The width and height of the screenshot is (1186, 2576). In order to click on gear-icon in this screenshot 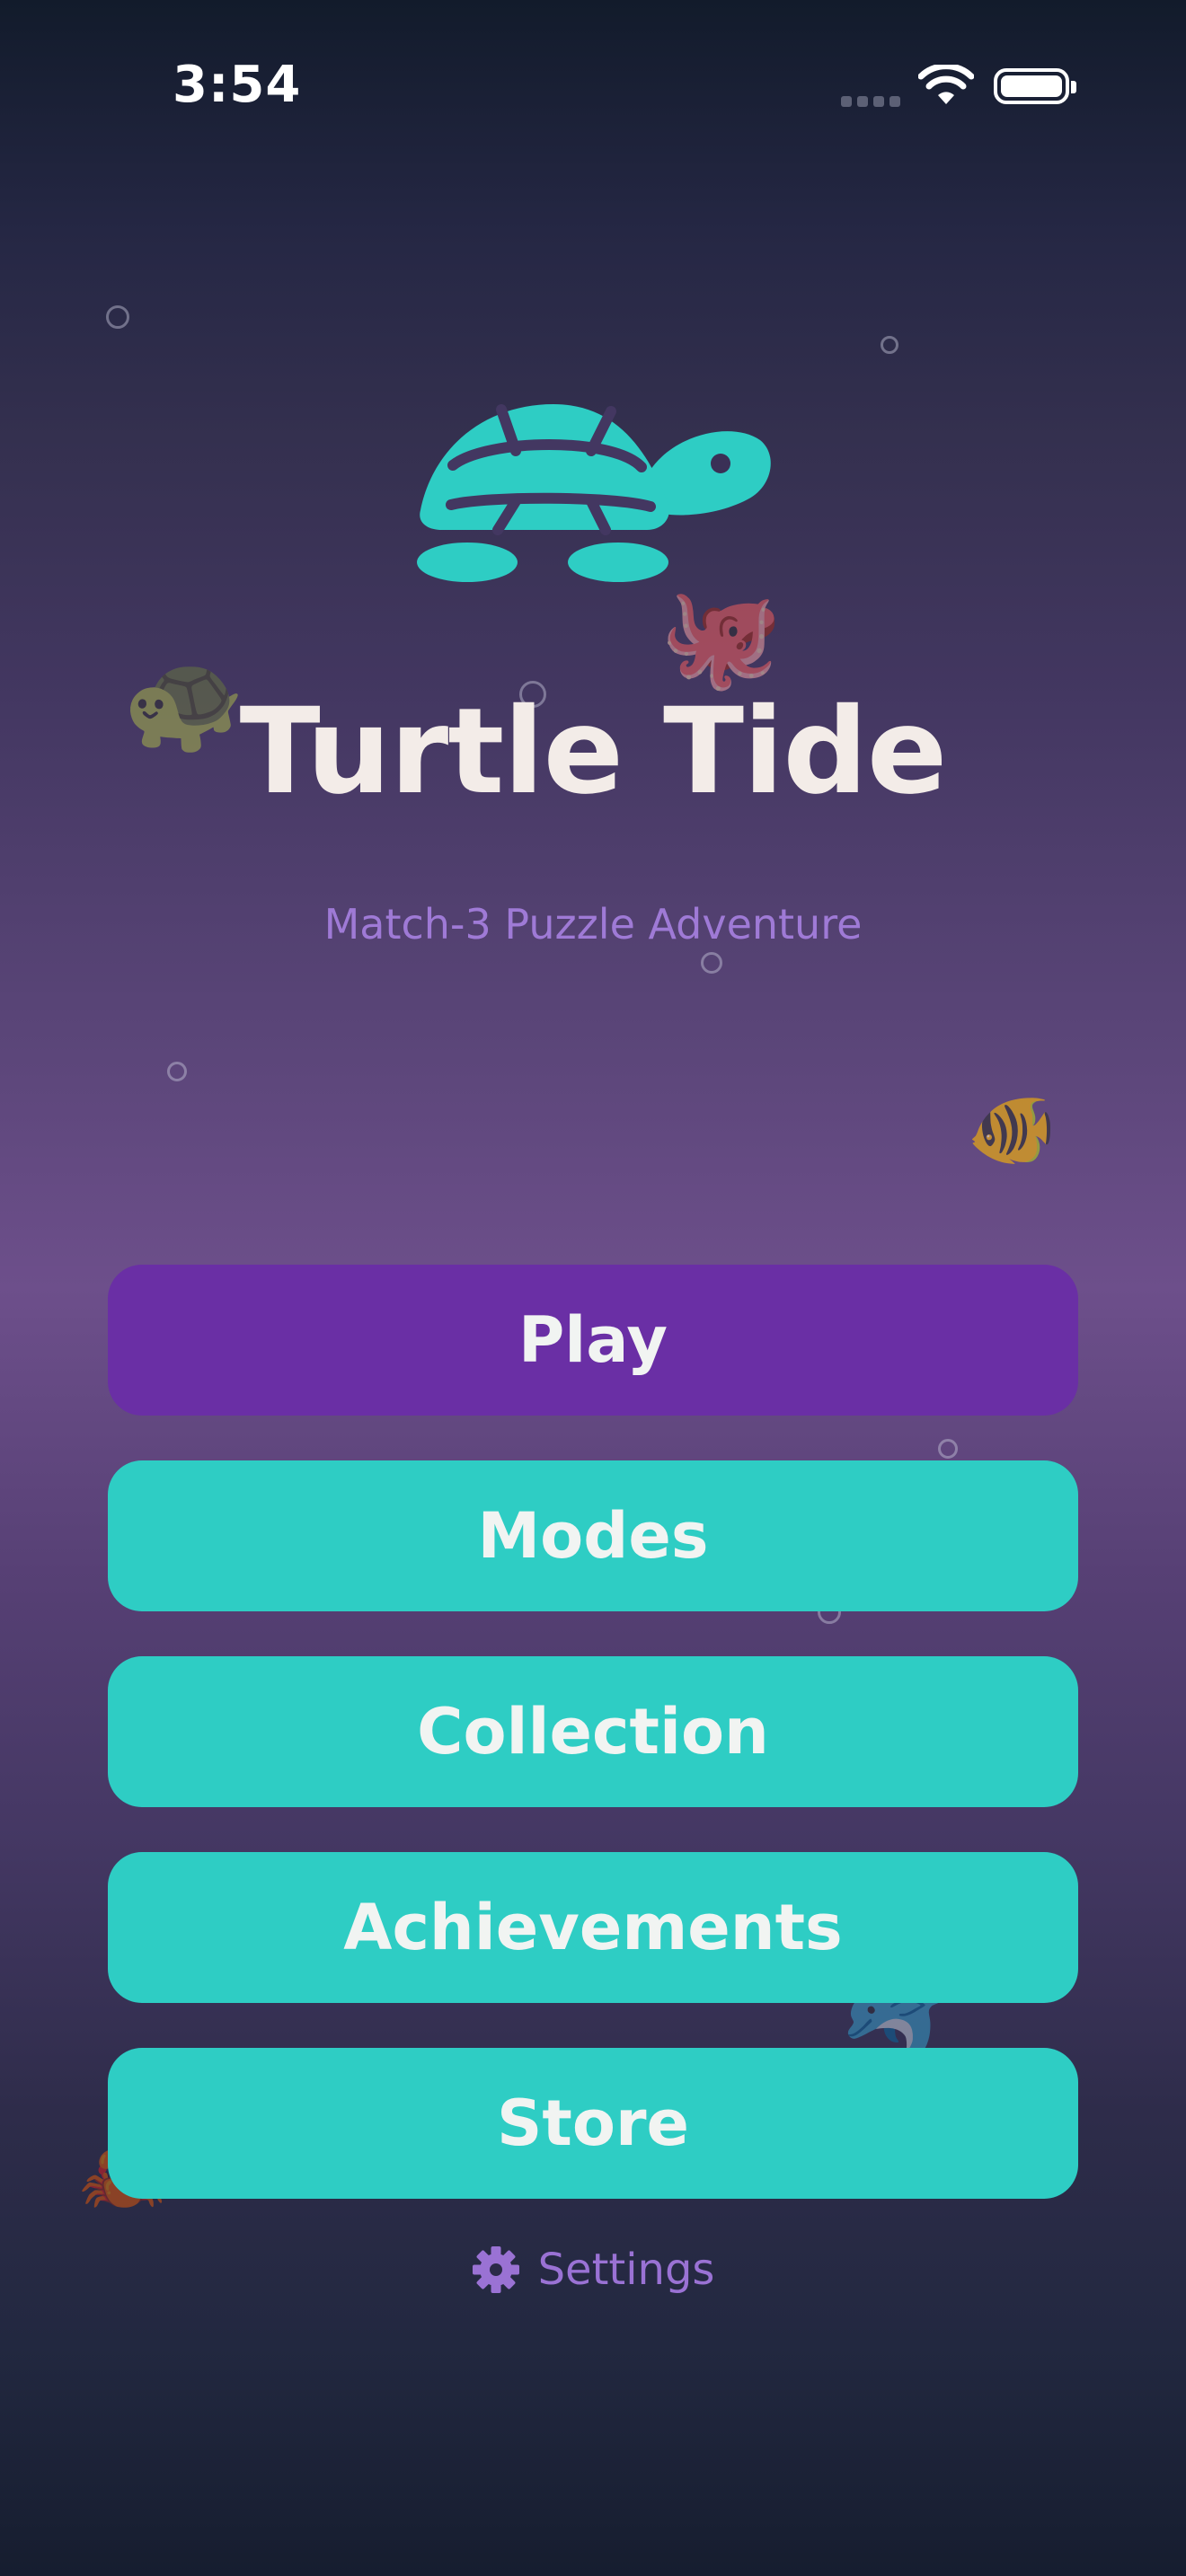, I will do `click(495, 2269)`.